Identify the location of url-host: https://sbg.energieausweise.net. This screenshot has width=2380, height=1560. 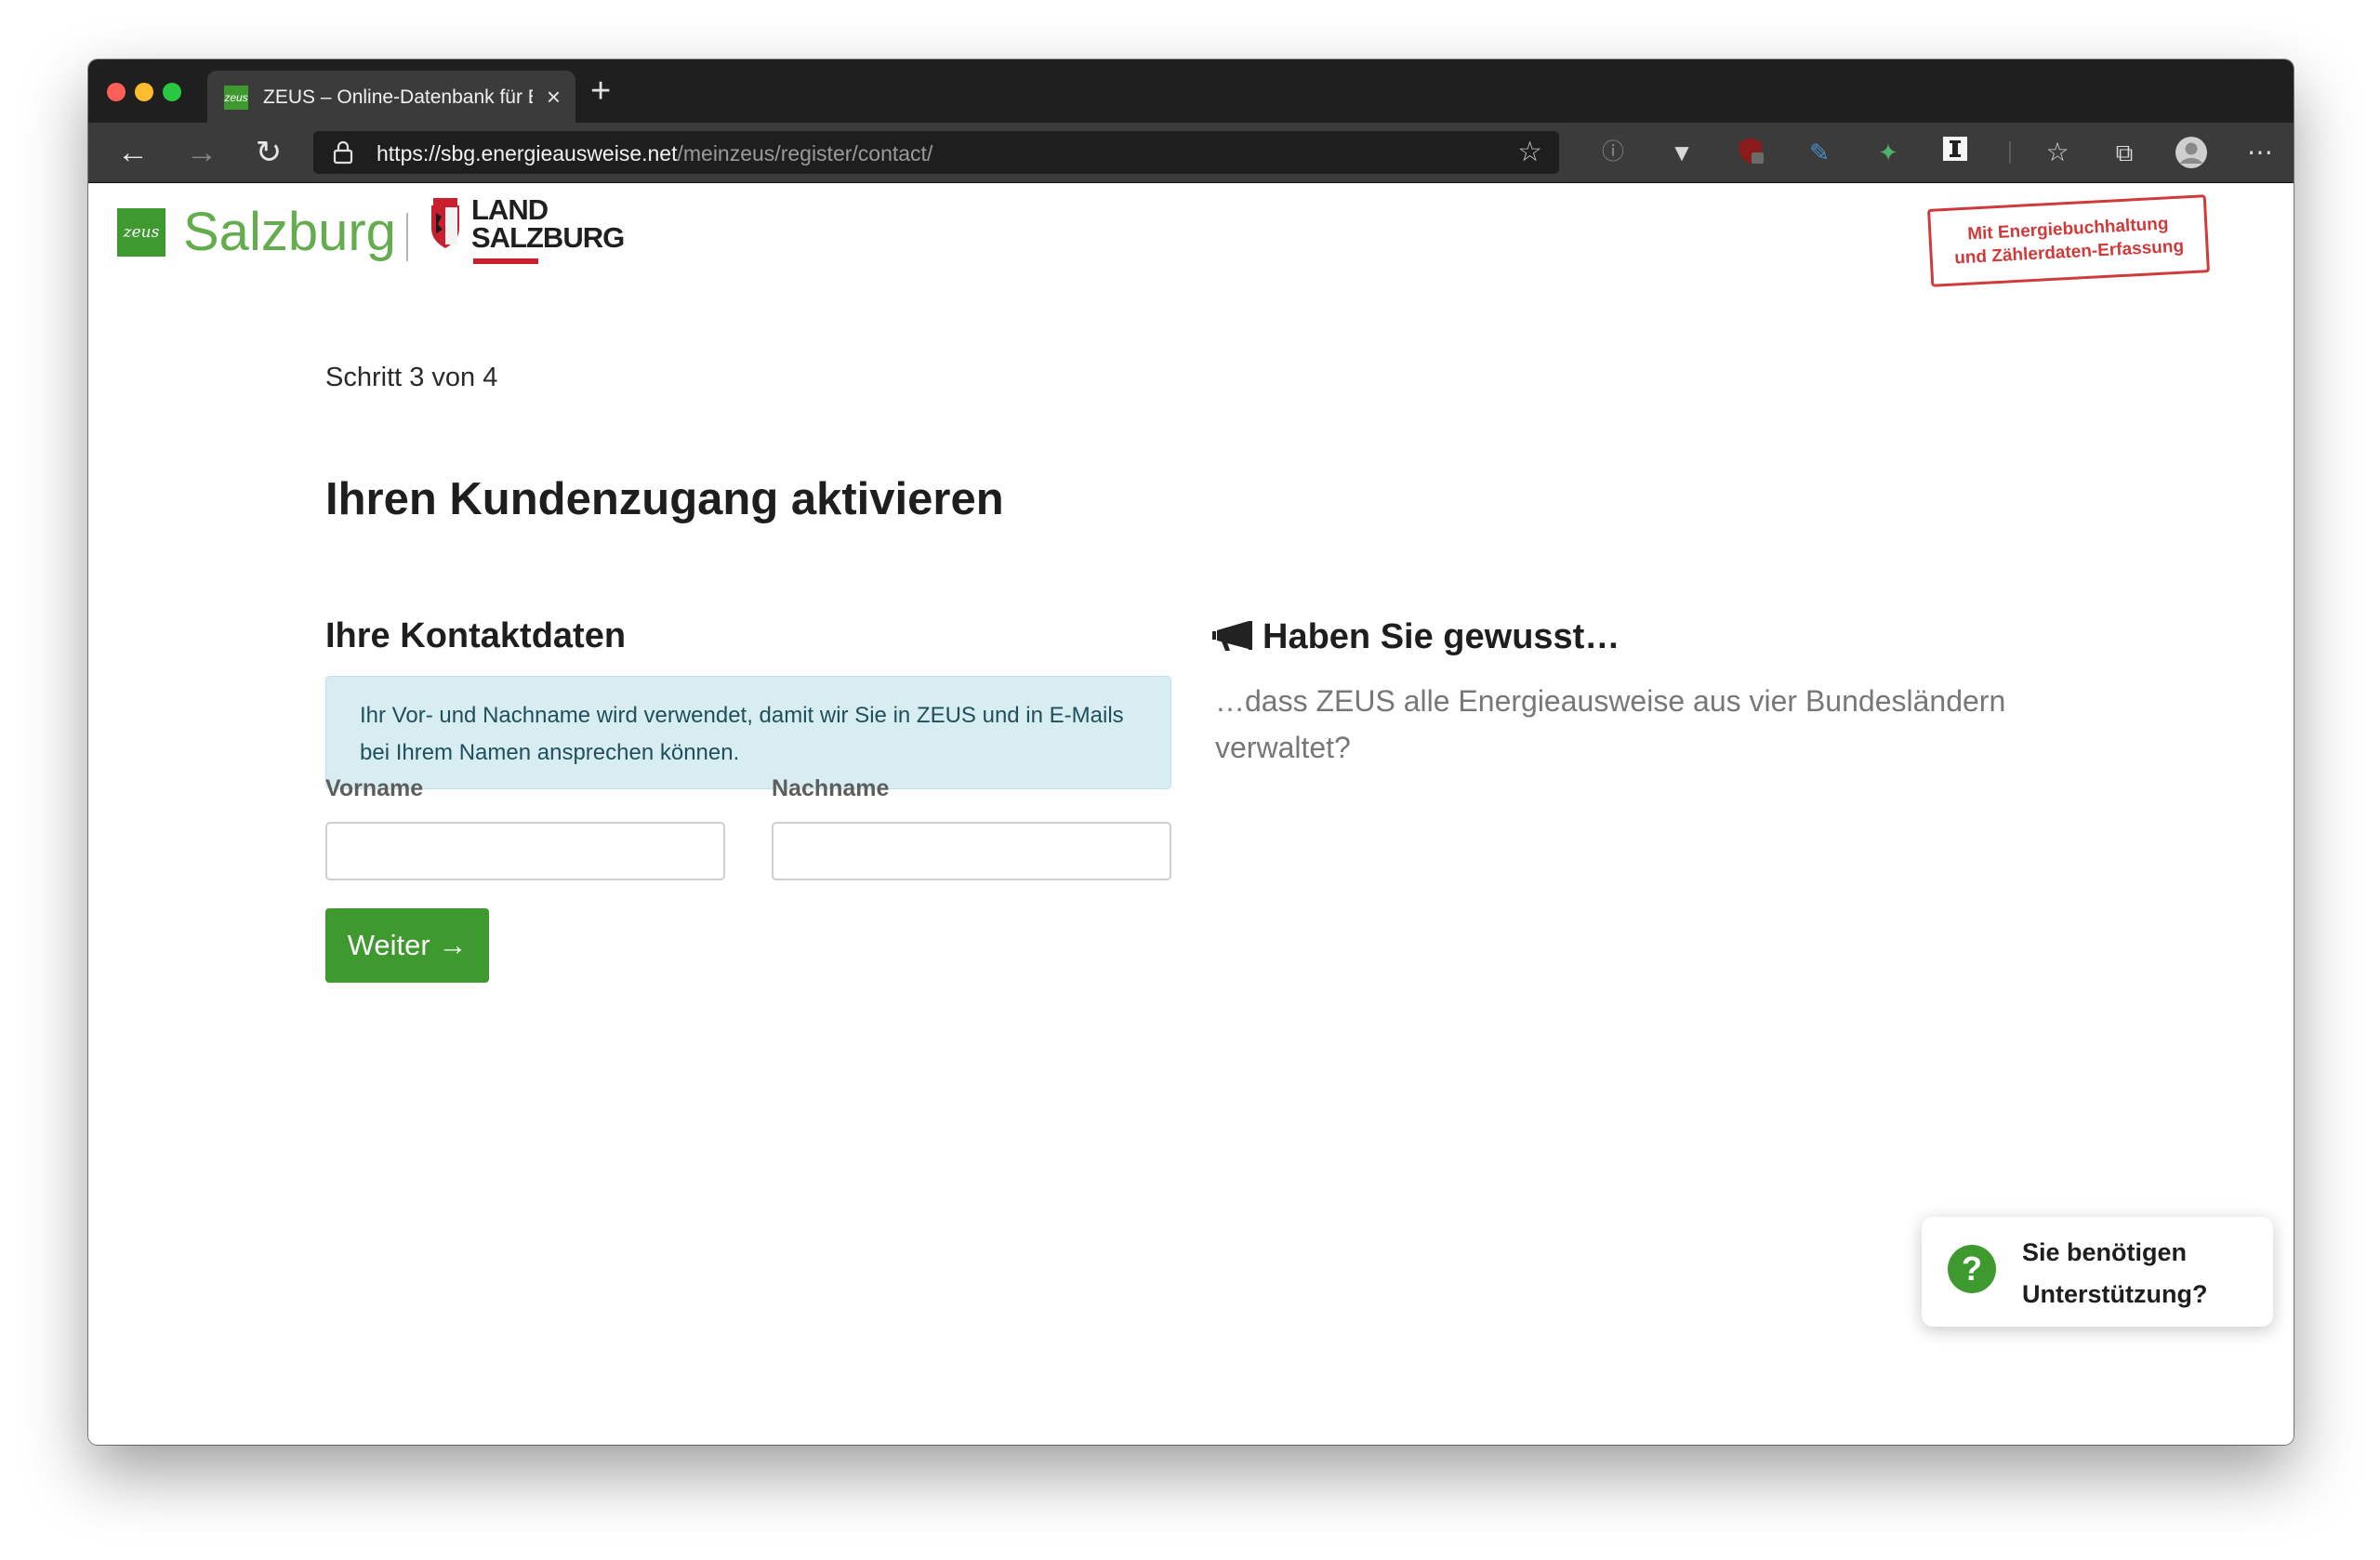
(527, 153).